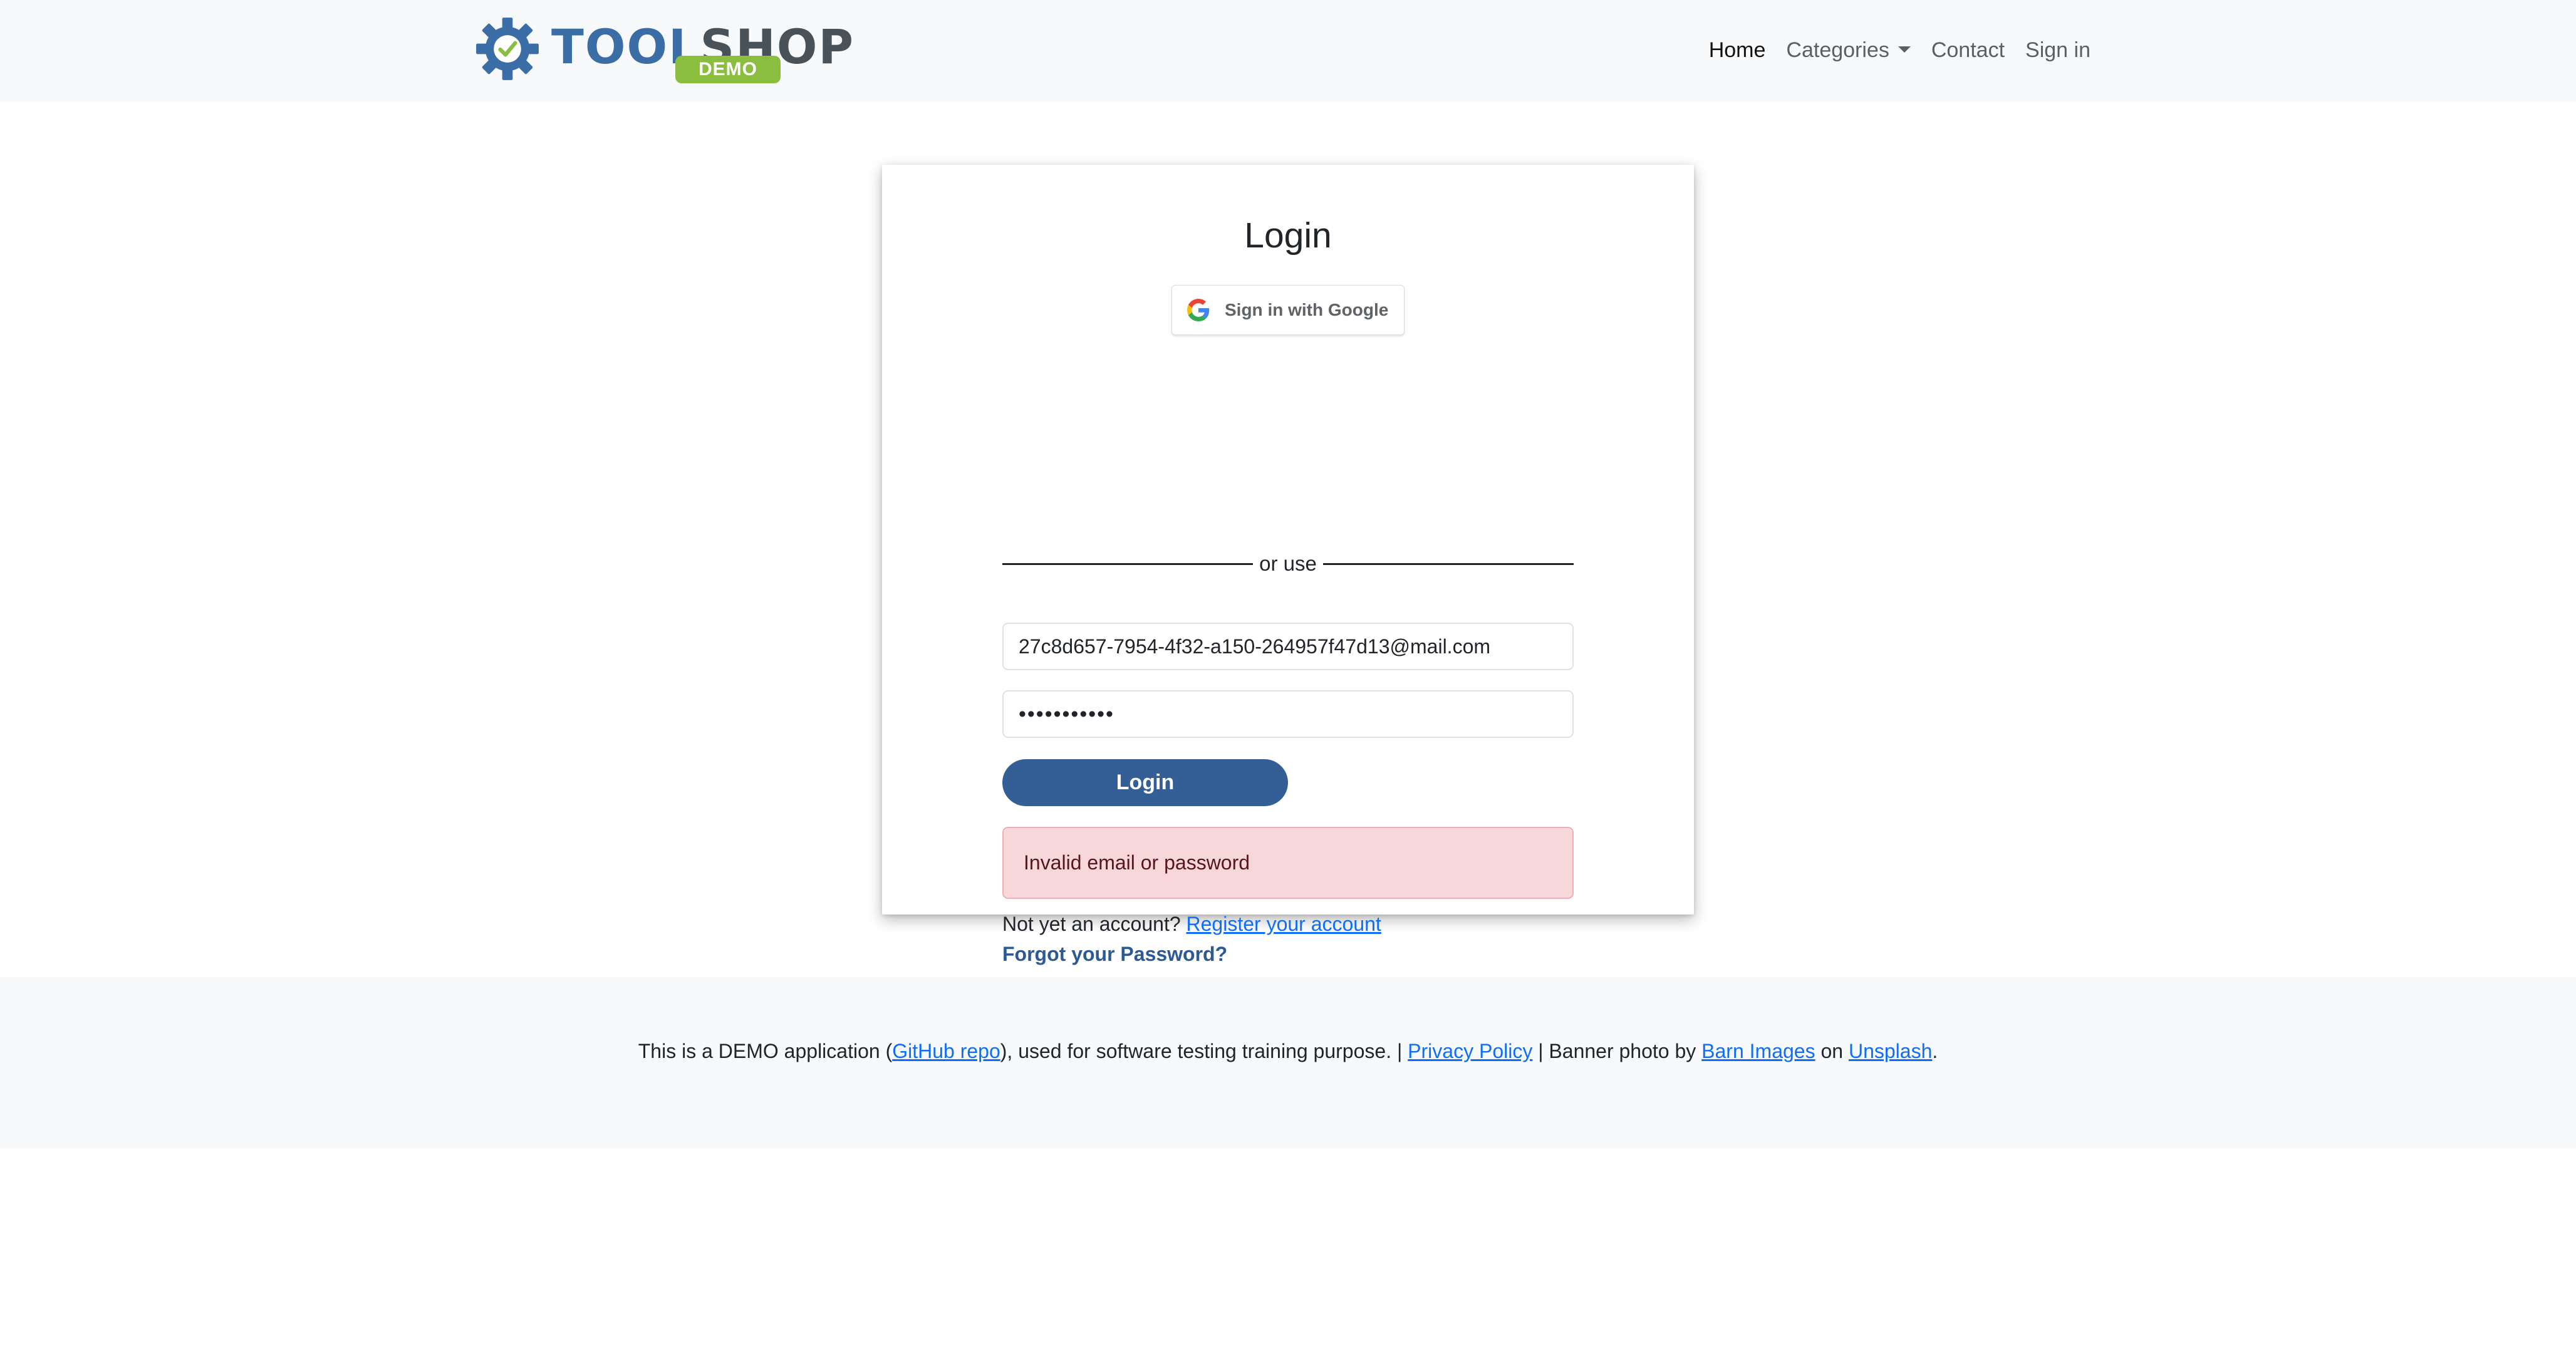  Describe the element at coordinates (1307, 309) in the screenshot. I see `google-button-label: Sign in with Google` at that location.